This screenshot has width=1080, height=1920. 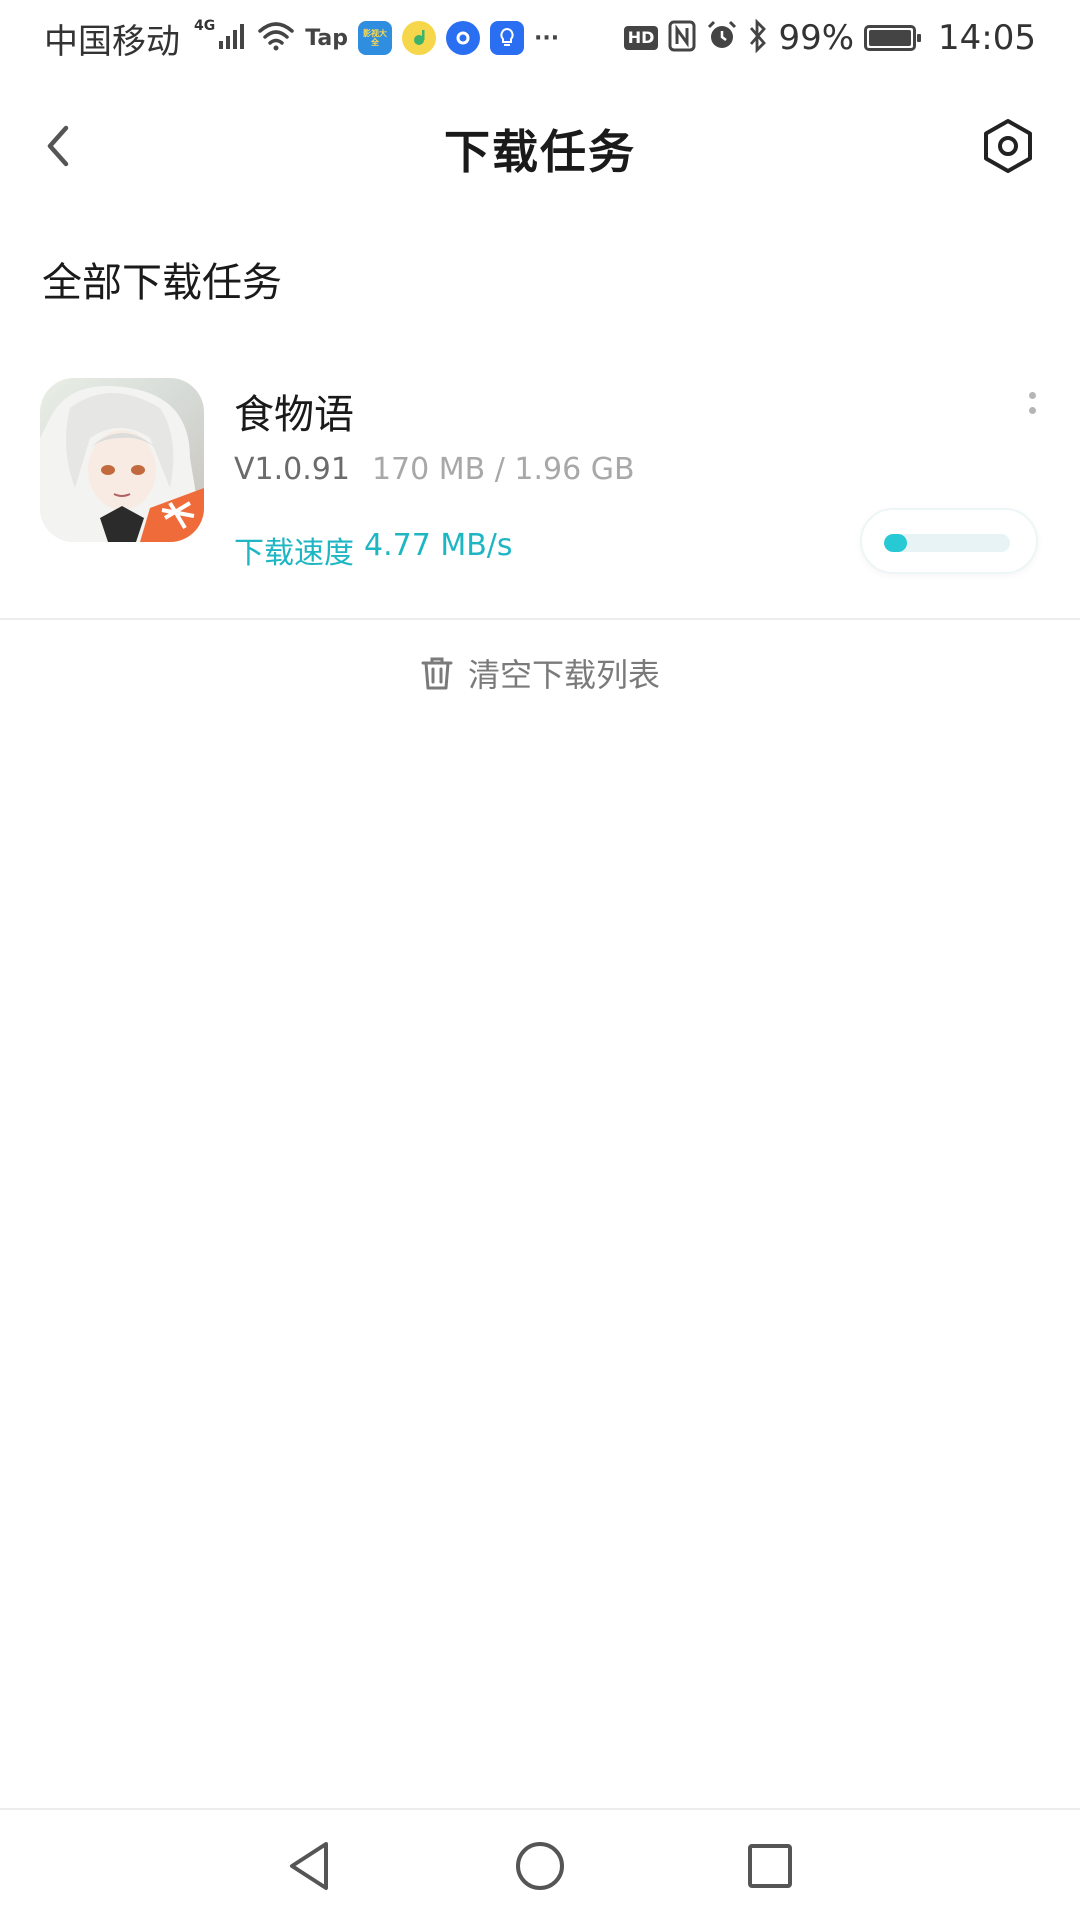 What do you see at coordinates (563, 675) in the screenshot?
I see `clear-list-label: 清空下载列表` at bounding box center [563, 675].